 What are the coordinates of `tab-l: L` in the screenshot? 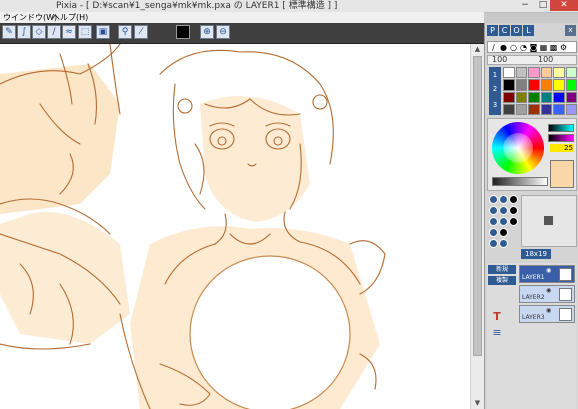 It's located at (528, 30).